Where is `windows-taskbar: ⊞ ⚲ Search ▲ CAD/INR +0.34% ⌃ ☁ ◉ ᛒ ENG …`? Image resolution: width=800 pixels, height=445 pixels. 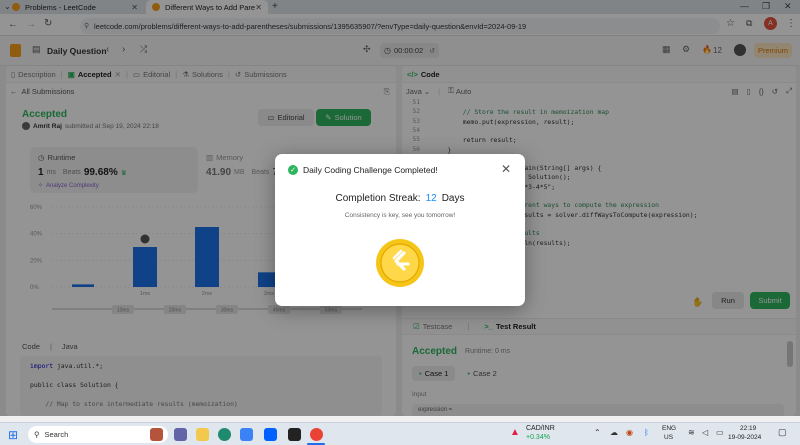 windows-taskbar: ⊞ ⚲ Search ▲ CAD/INR +0.34% ⌃ ☁ ◉ ᛒ ENG … is located at coordinates (400, 433).